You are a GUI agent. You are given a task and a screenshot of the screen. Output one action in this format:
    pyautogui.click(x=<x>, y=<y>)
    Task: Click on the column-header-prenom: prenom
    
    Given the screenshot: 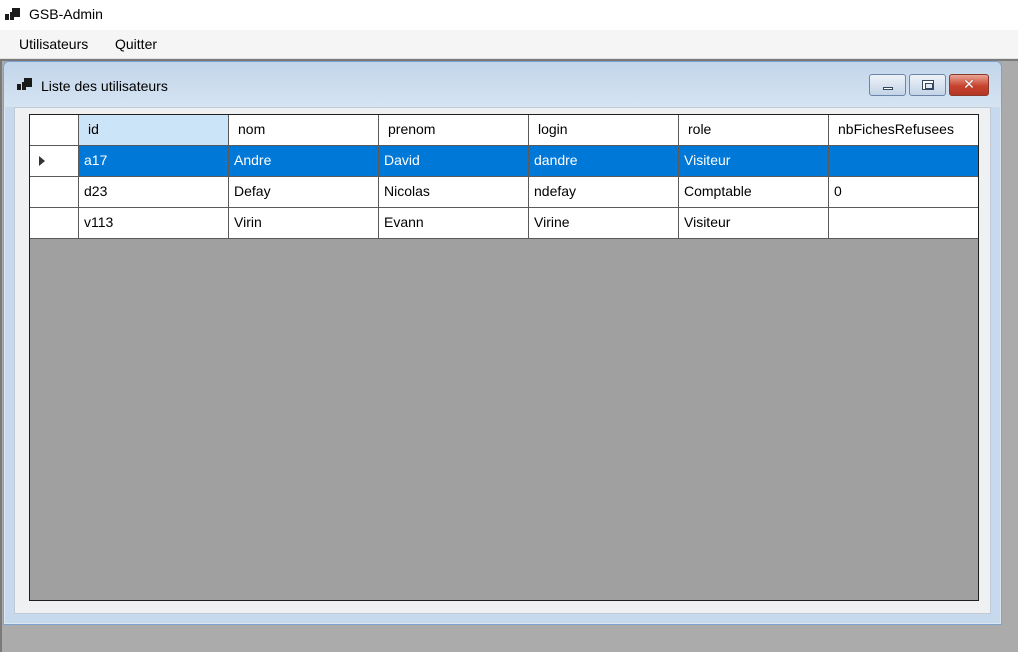 What is the action you would take?
    pyautogui.click(x=454, y=130)
    